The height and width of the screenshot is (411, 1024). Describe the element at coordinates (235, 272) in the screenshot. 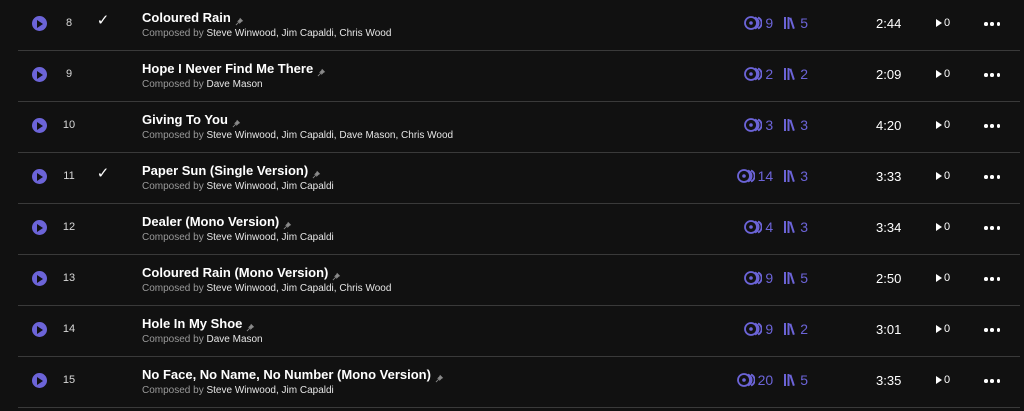

I see `track-title: Coloured Rain (Mono Version)` at that location.